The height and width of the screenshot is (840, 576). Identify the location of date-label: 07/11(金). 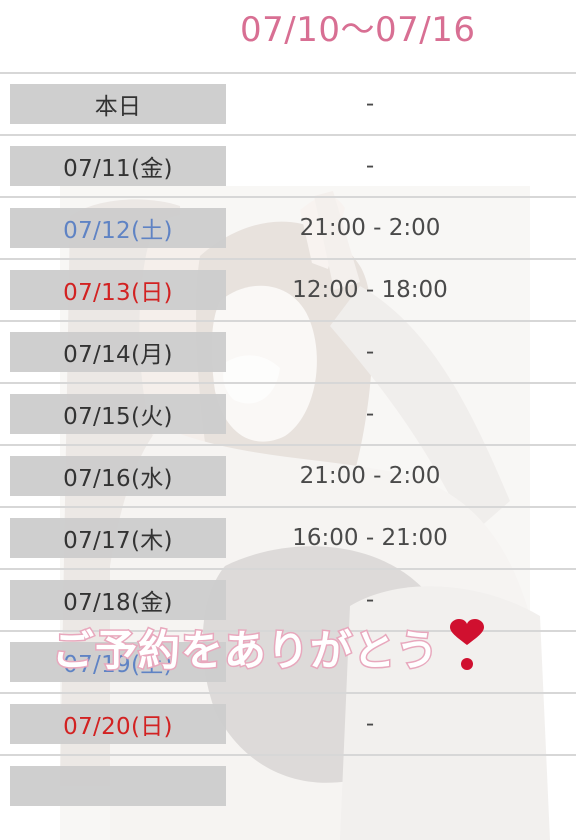
(118, 166).